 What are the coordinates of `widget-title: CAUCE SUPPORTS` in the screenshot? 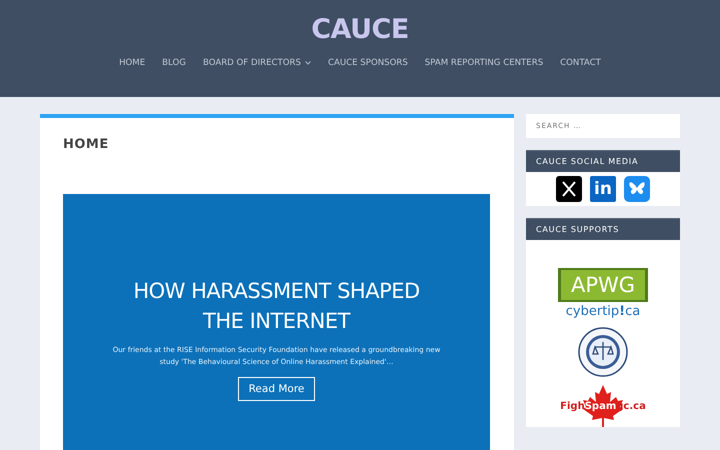 It's located at (603, 229).